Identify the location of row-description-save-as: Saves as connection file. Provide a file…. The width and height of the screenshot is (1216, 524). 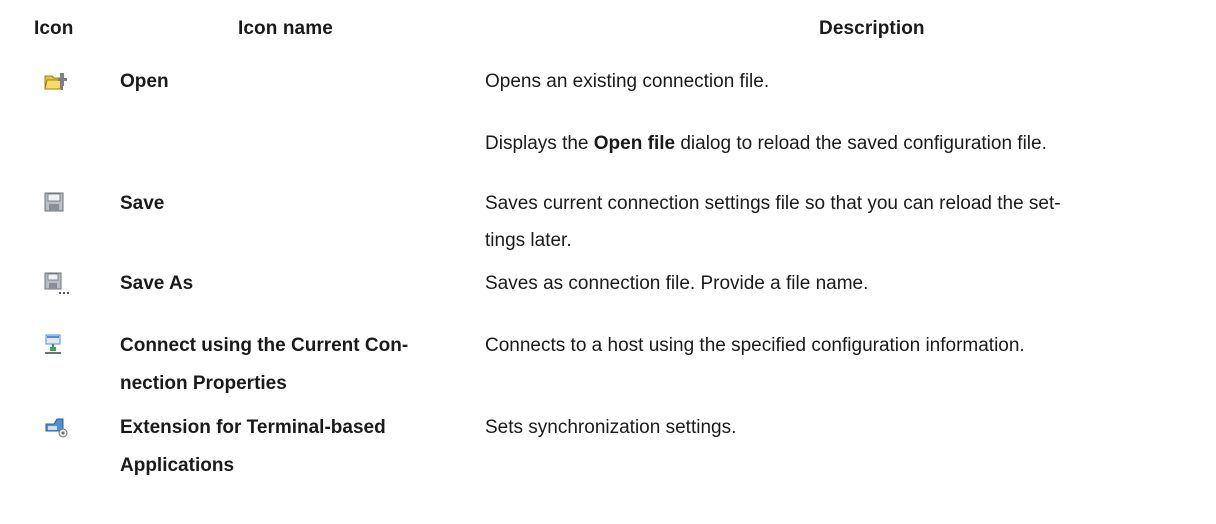
(677, 283).